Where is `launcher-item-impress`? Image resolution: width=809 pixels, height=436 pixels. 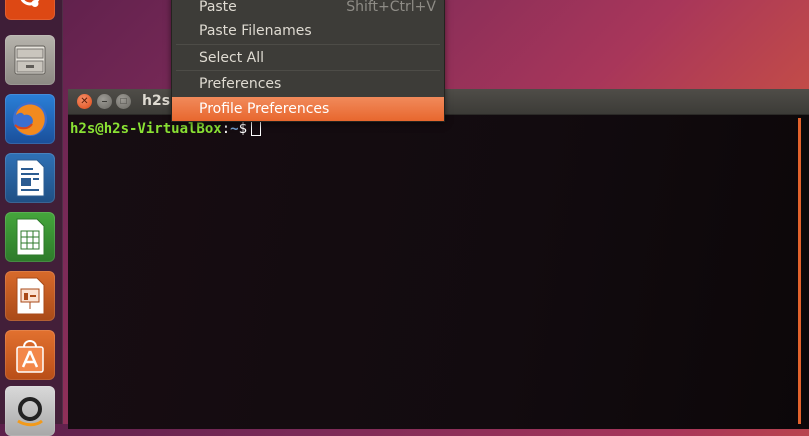
launcher-item-impress is located at coordinates (30, 296).